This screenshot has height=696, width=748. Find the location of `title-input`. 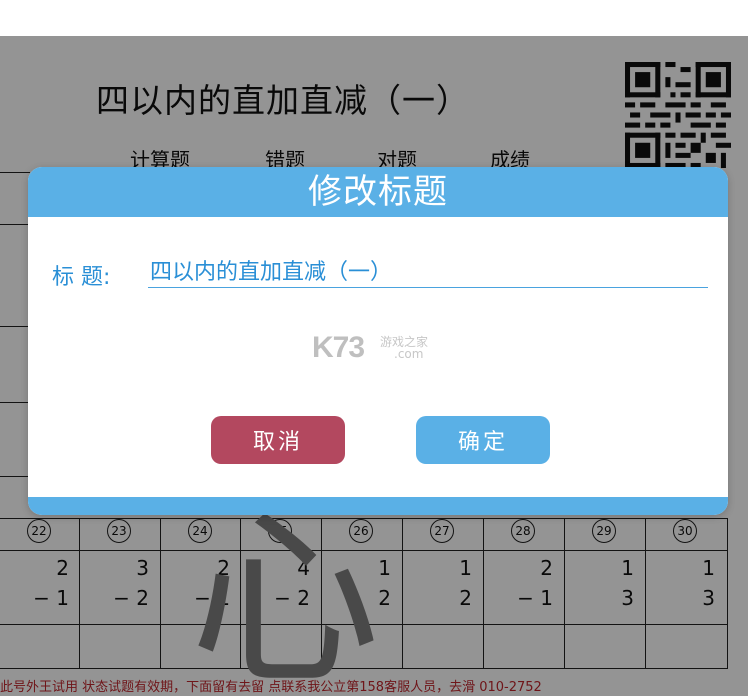

title-input is located at coordinates (428, 270).